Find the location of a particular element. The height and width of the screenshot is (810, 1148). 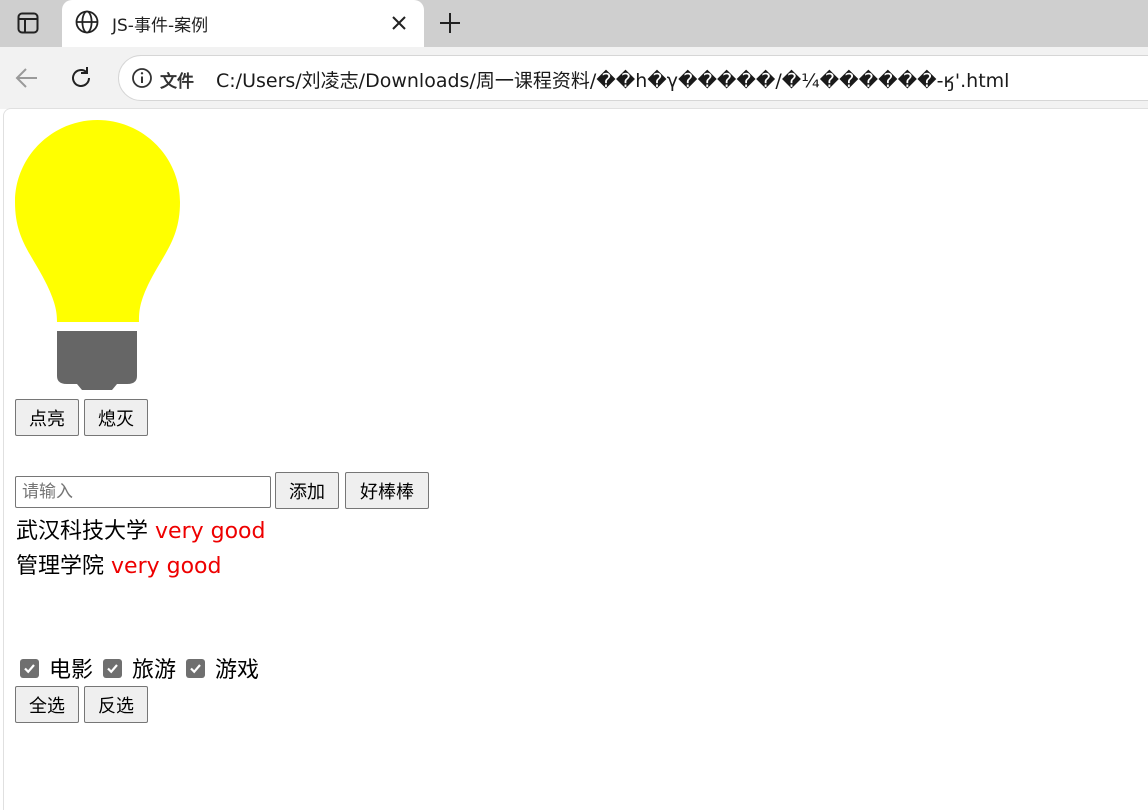

lightbulb-image is located at coordinates (97, 256).